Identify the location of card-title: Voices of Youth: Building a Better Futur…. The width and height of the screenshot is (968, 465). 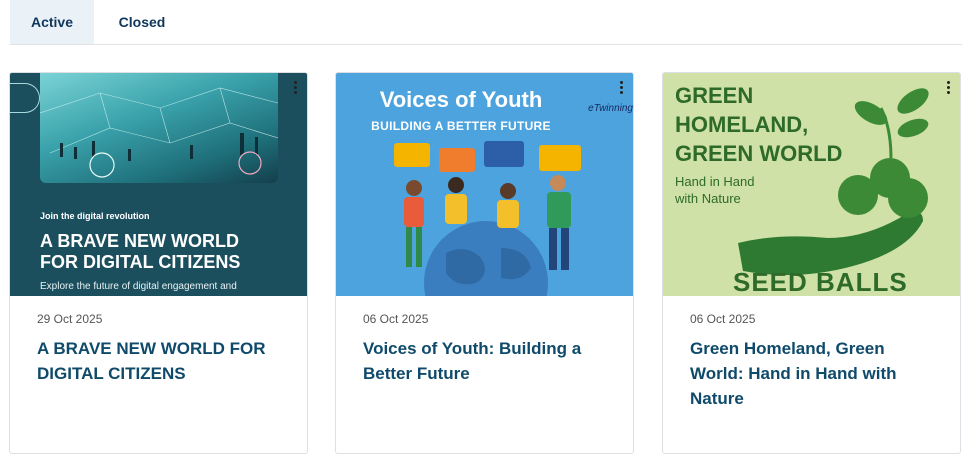
(487, 361).